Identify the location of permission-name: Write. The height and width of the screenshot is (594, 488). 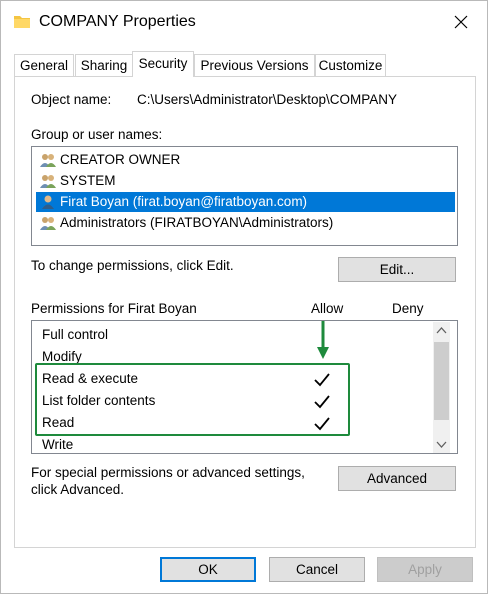
(58, 444).